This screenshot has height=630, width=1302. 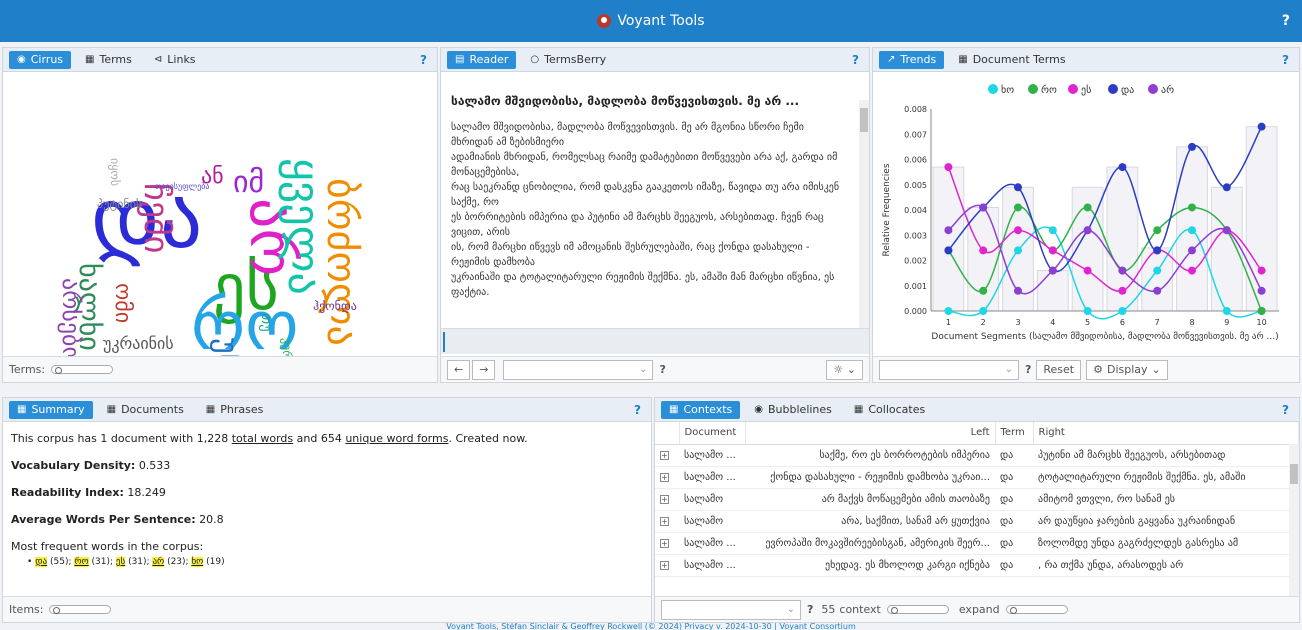 What do you see at coordinates (870, 433) in the screenshot?
I see `column-header-left: Left` at bounding box center [870, 433].